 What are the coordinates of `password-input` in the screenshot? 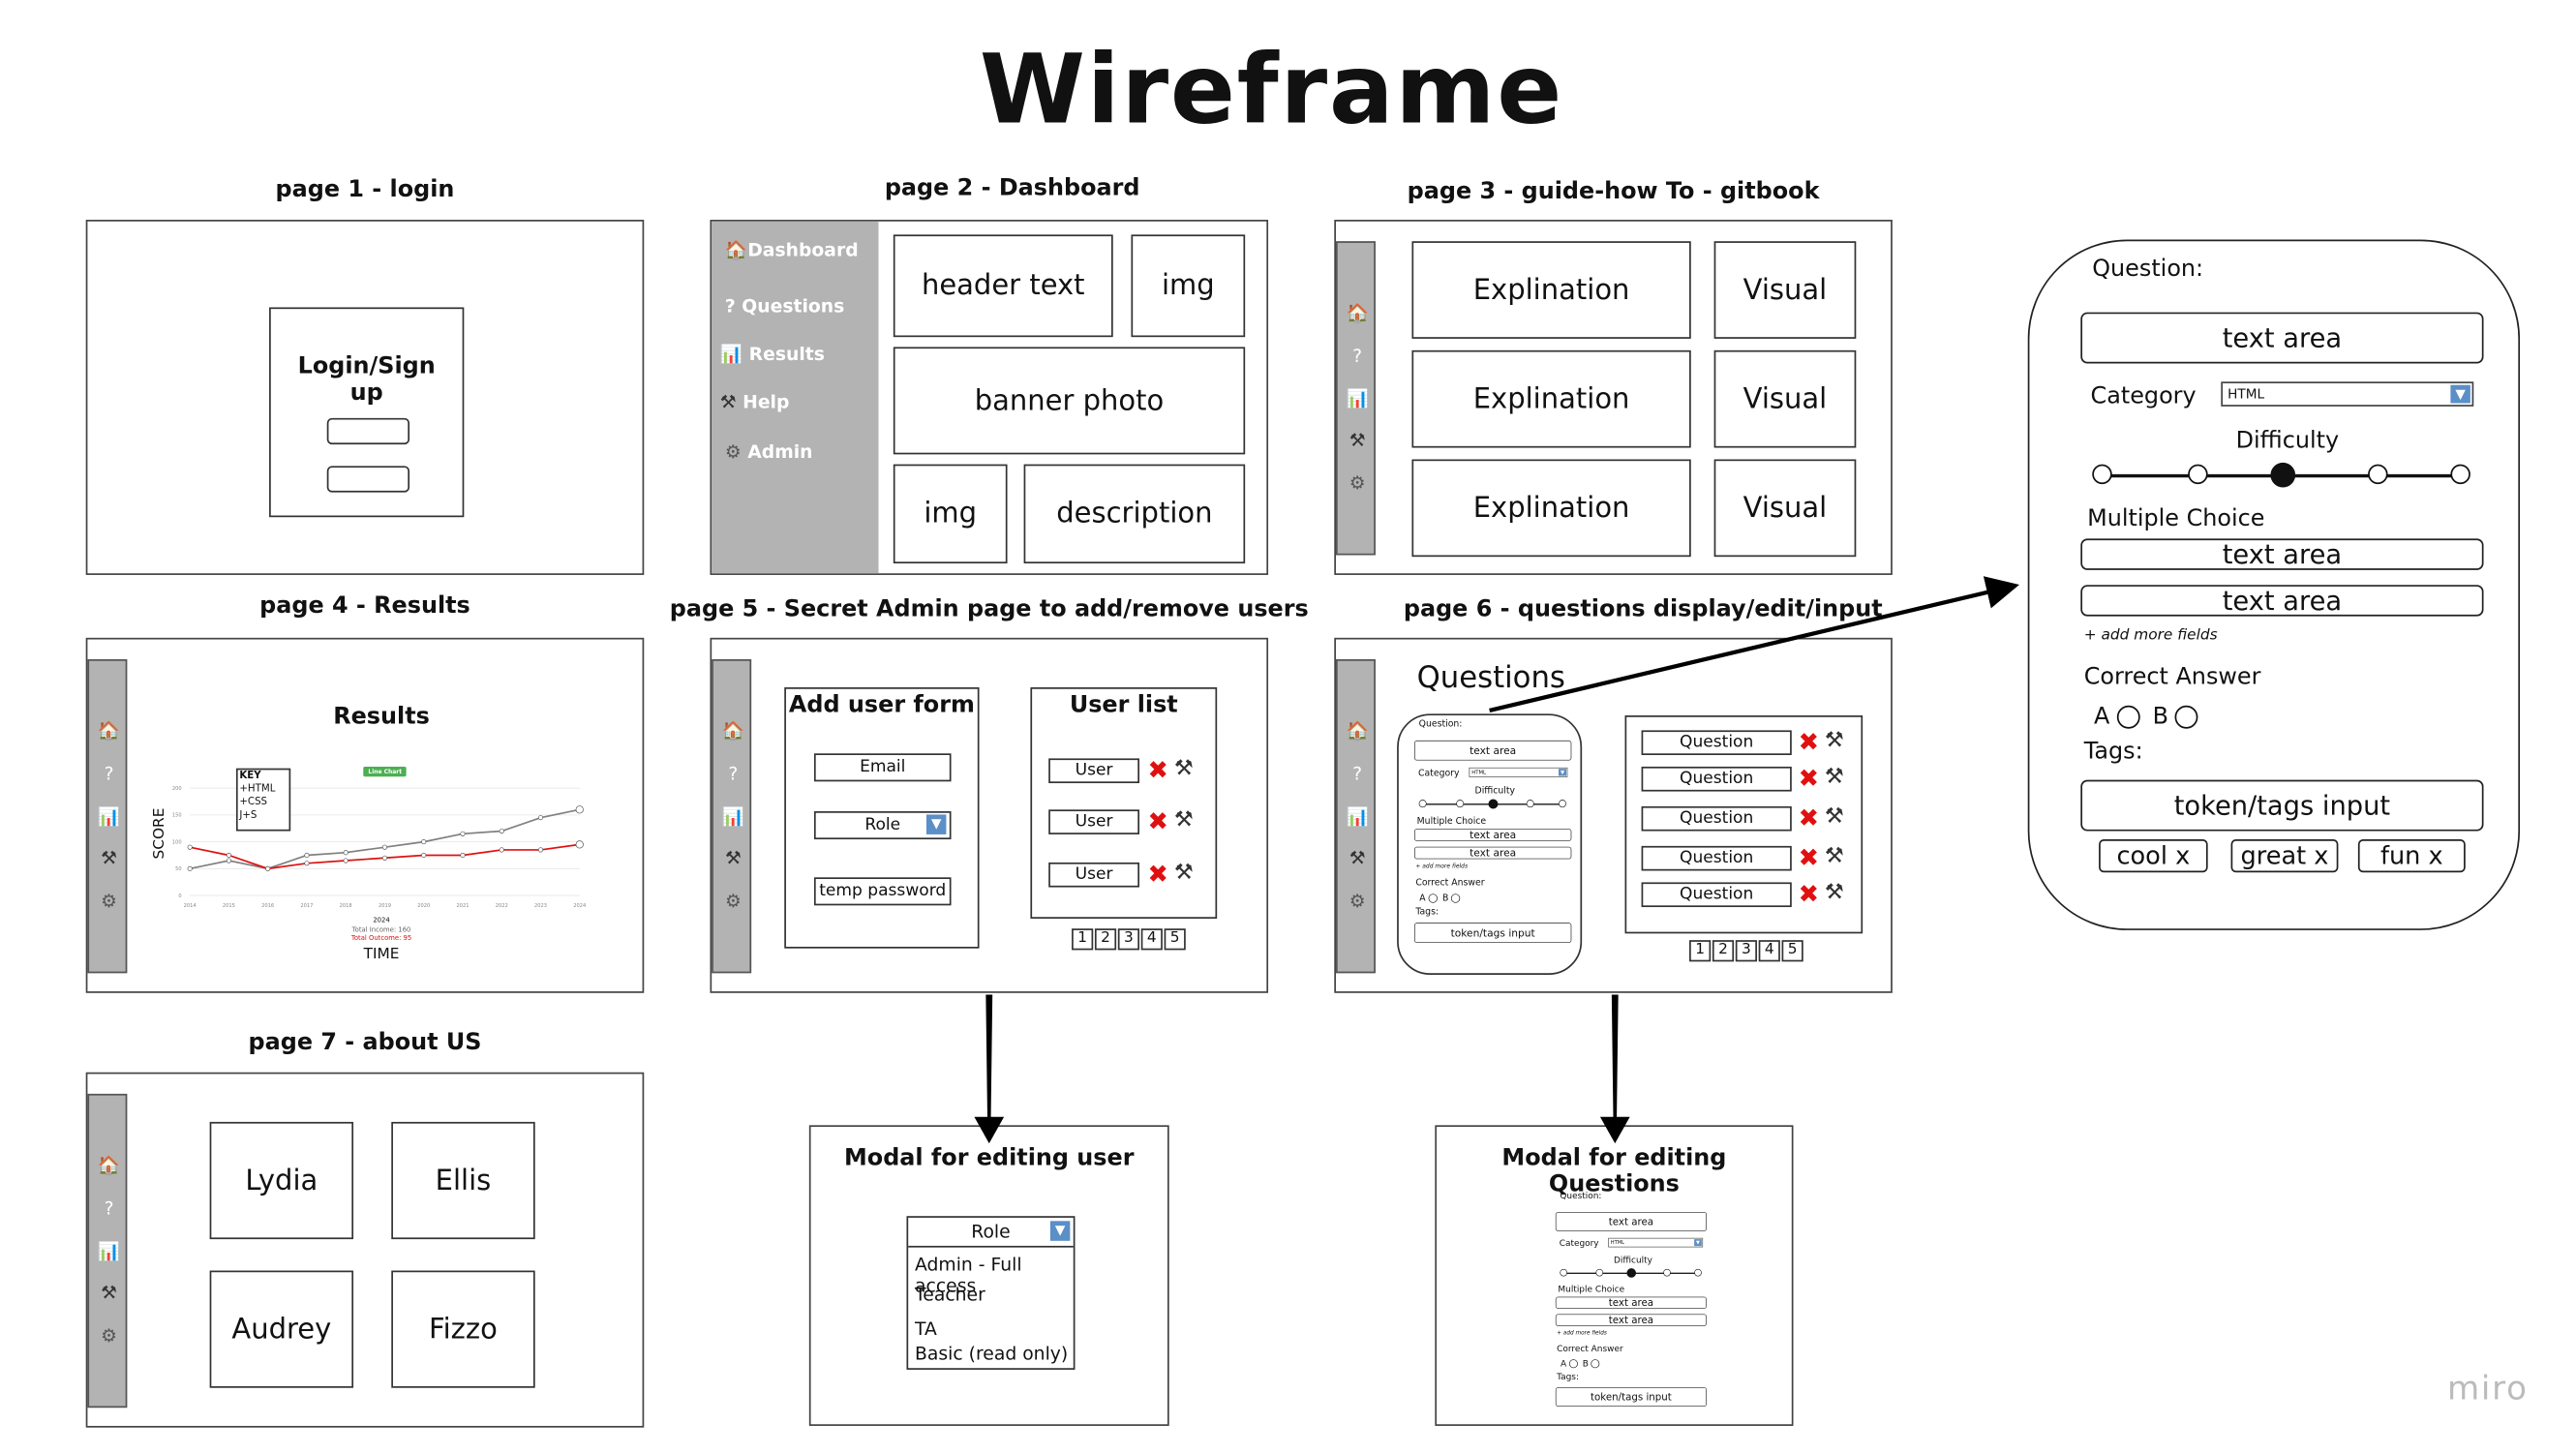 It's located at (368, 479).